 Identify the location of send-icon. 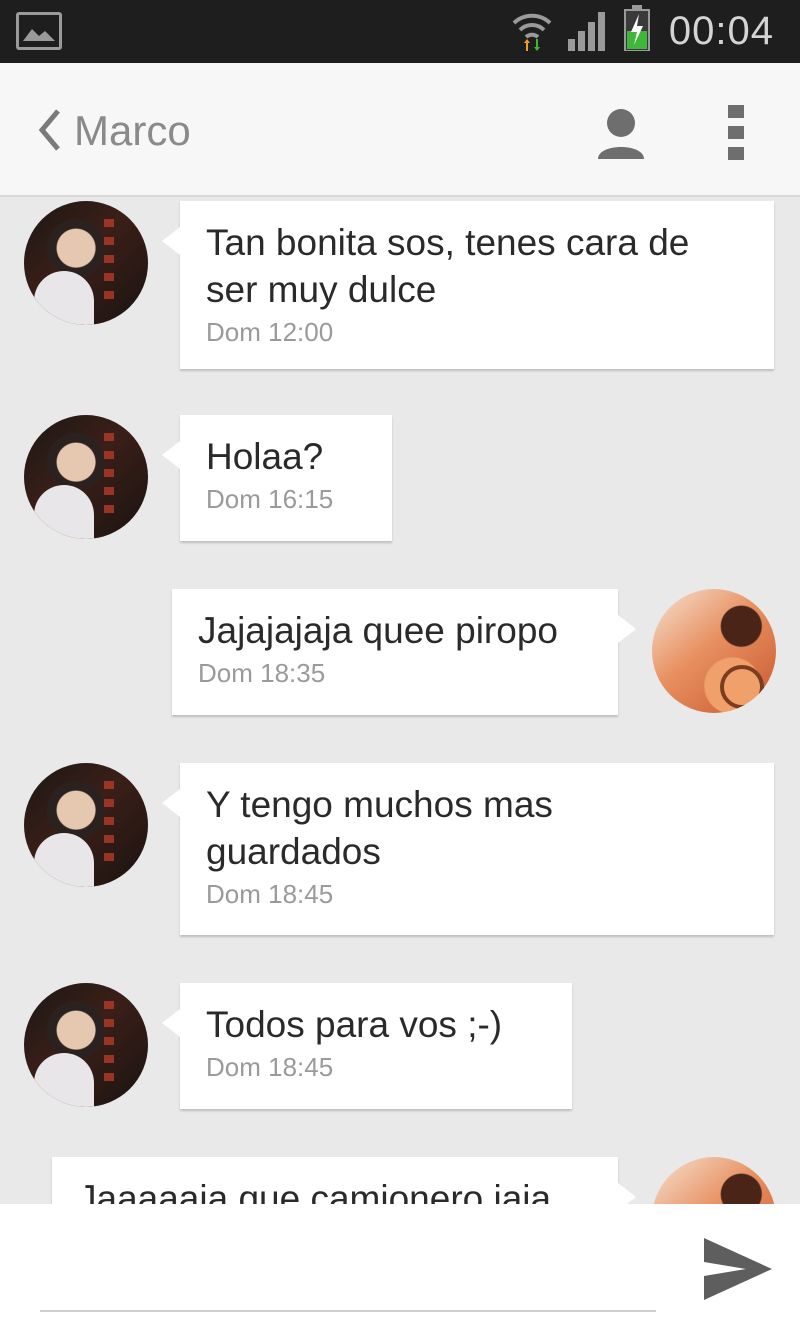
(737, 1269).